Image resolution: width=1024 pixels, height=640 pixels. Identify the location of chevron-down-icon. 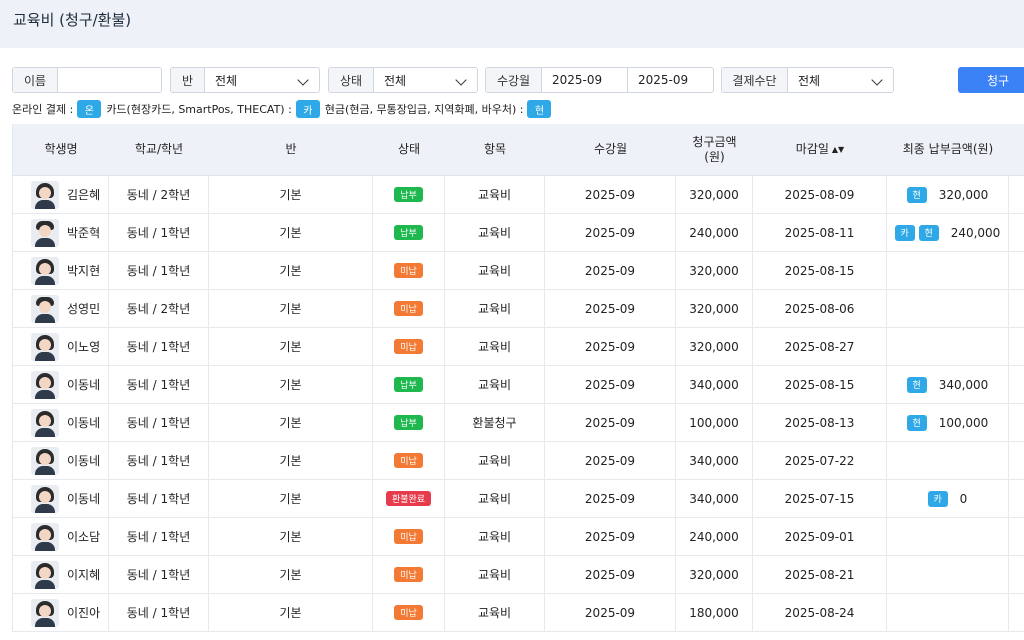
(303, 80).